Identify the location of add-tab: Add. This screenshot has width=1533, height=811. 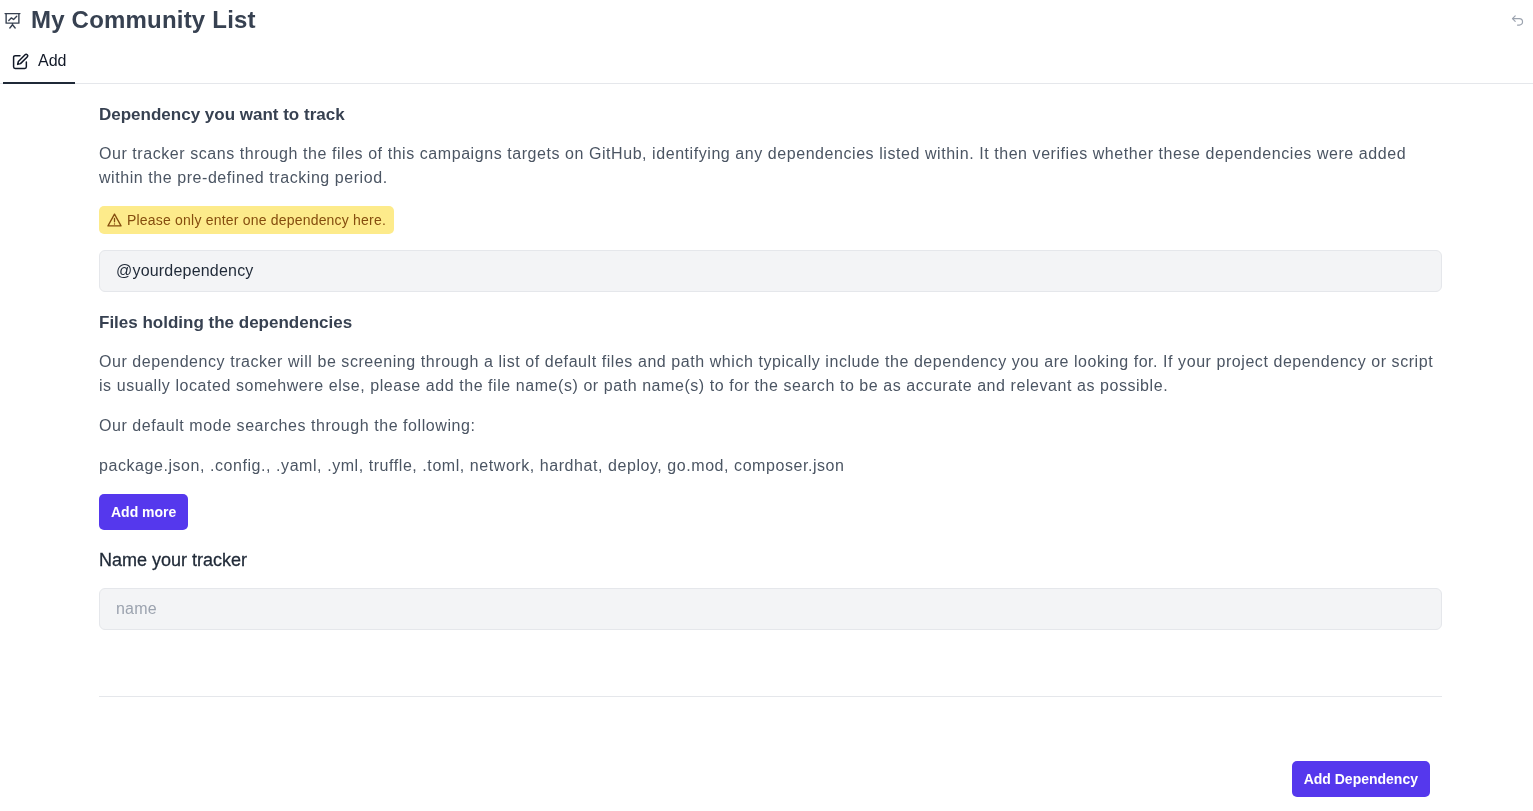
(39, 62).